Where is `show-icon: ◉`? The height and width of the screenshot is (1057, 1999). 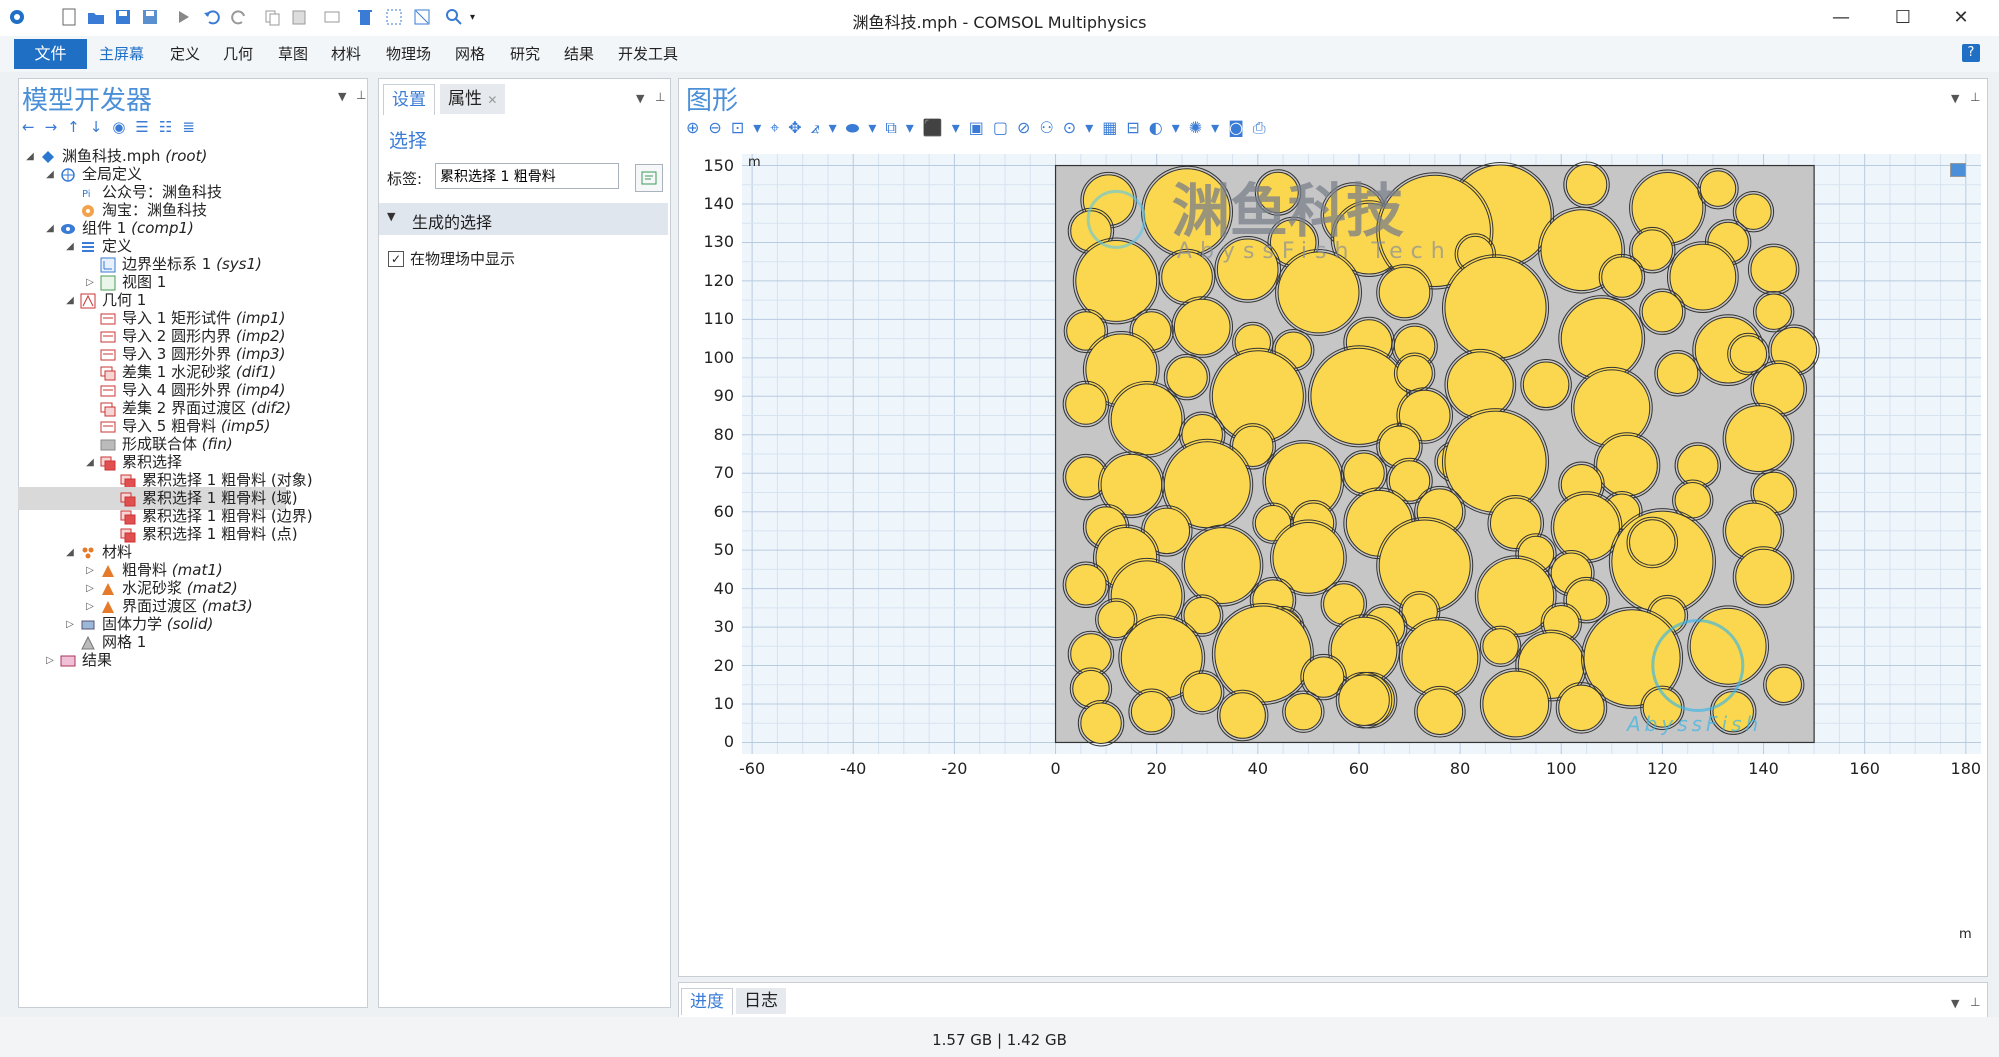 show-icon: ◉ is located at coordinates (123, 127).